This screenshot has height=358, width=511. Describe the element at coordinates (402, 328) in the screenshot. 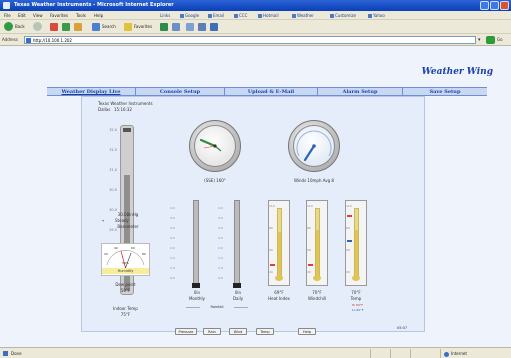

I see `page-time: 05:07` at that location.